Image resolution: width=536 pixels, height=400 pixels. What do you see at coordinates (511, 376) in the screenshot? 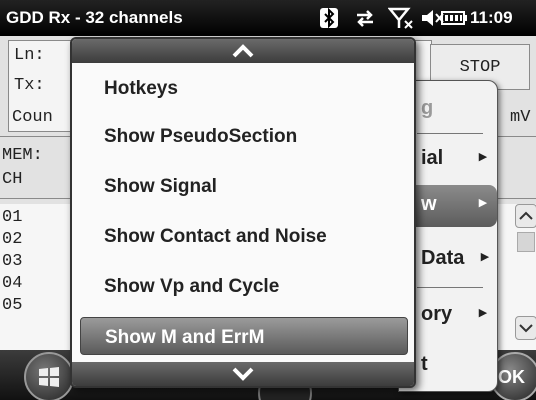
I see `ok-button-label: OK` at bounding box center [511, 376].